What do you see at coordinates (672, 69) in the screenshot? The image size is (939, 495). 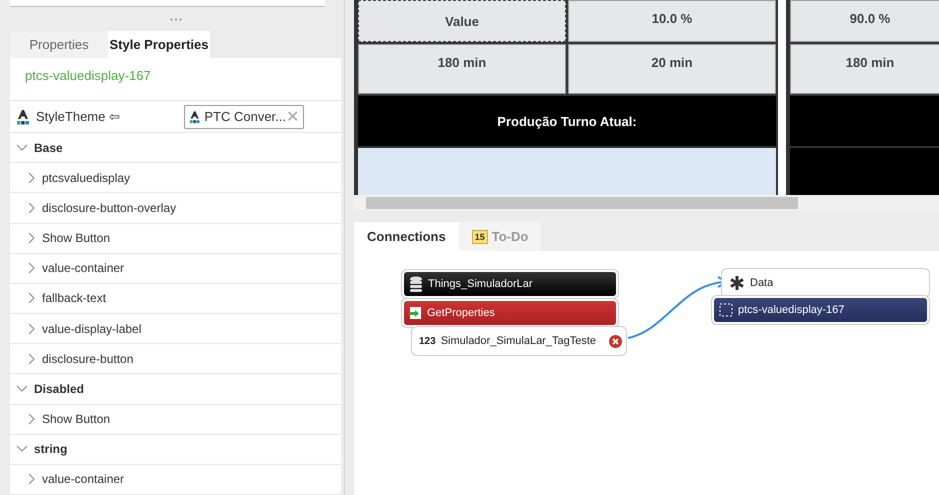 I see `value-cell: 20 min` at bounding box center [672, 69].